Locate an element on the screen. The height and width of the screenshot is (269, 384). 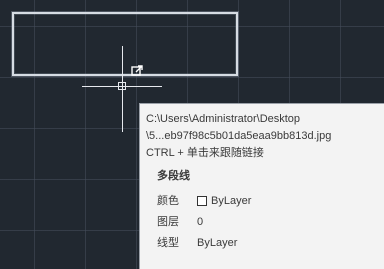
crosshair-pickbox is located at coordinates (122, 86).